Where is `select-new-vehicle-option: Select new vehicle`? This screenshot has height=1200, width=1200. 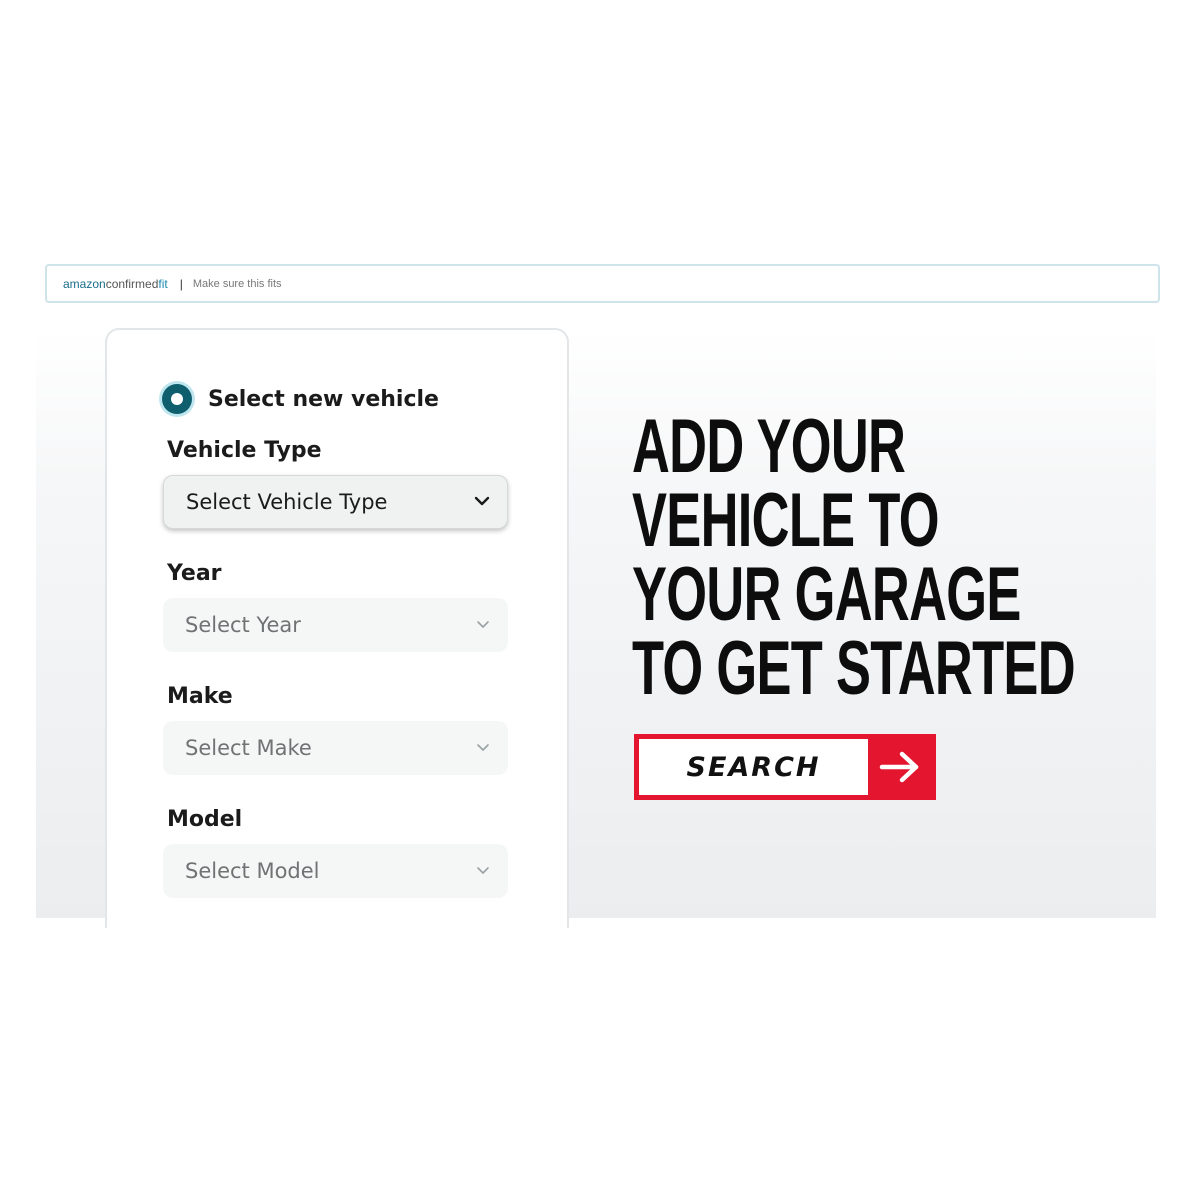 select-new-vehicle-option: Select new vehicle is located at coordinates (300, 399).